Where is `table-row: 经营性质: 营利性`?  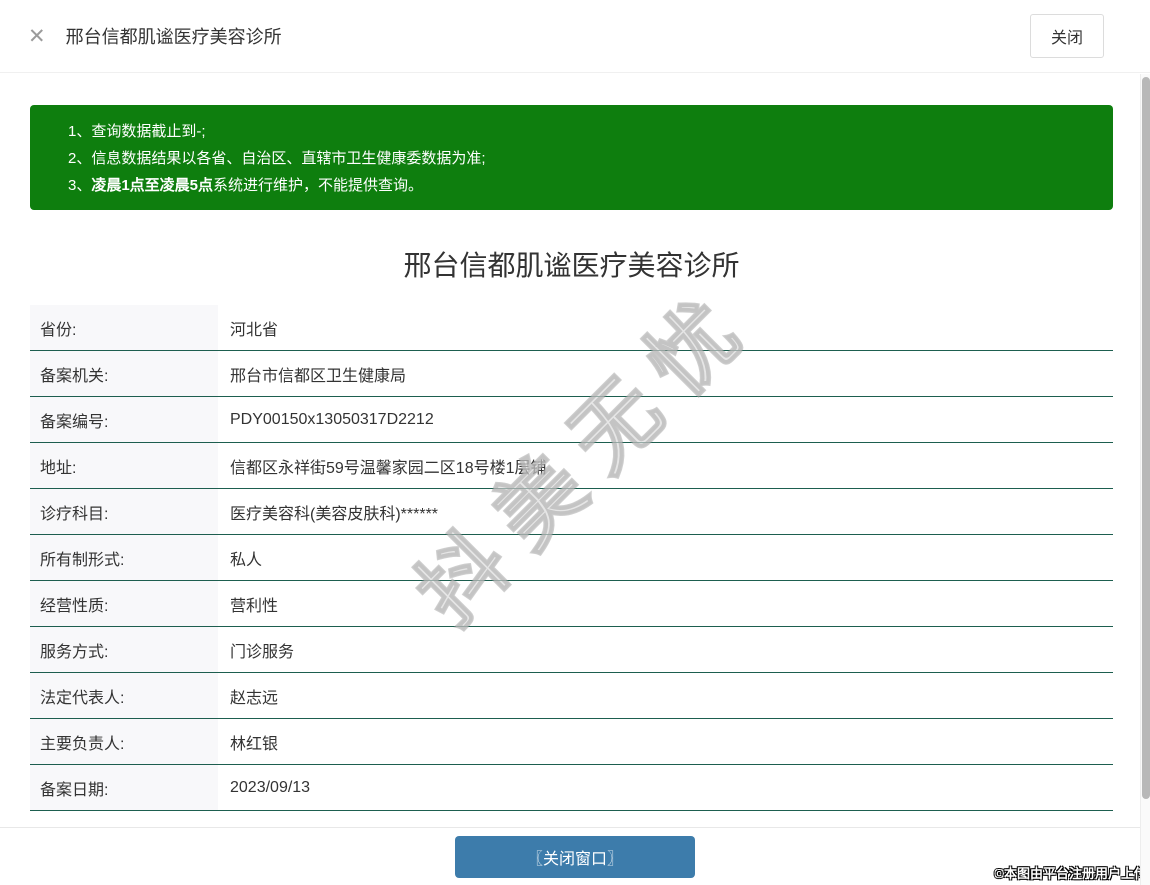
table-row: 经营性质: 营利性 is located at coordinates (571, 604).